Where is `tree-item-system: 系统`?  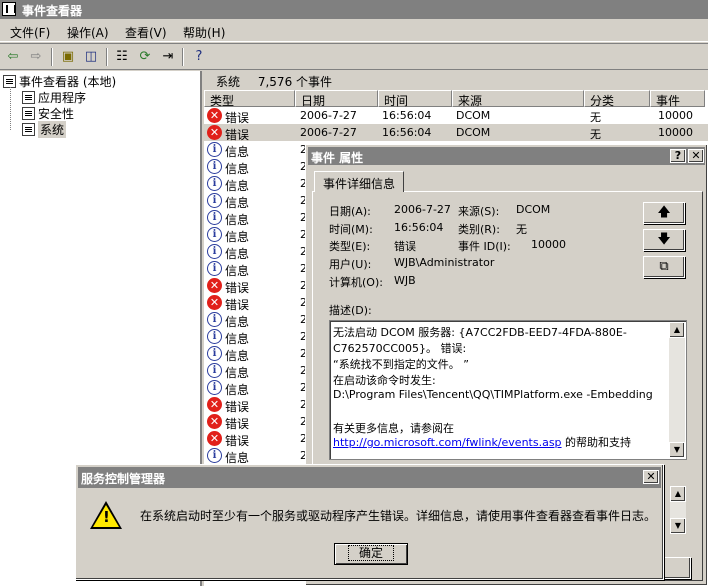 tree-item-system: 系统 is located at coordinates (44, 129).